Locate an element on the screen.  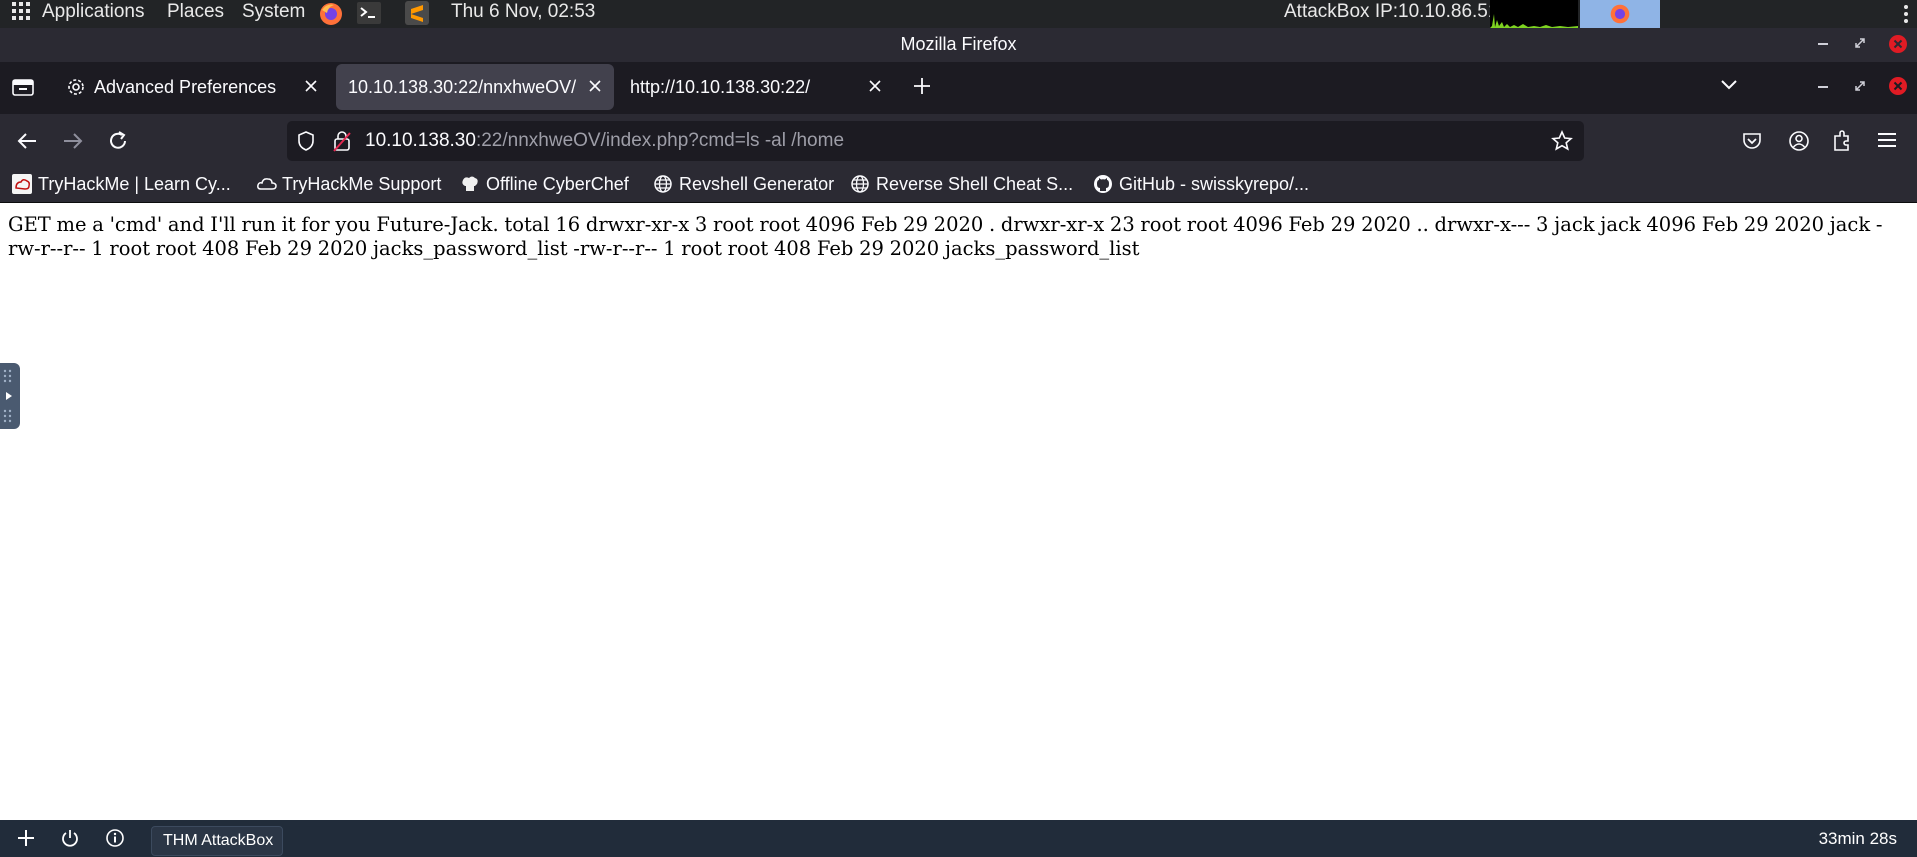
add-icon is located at coordinates (26, 838).